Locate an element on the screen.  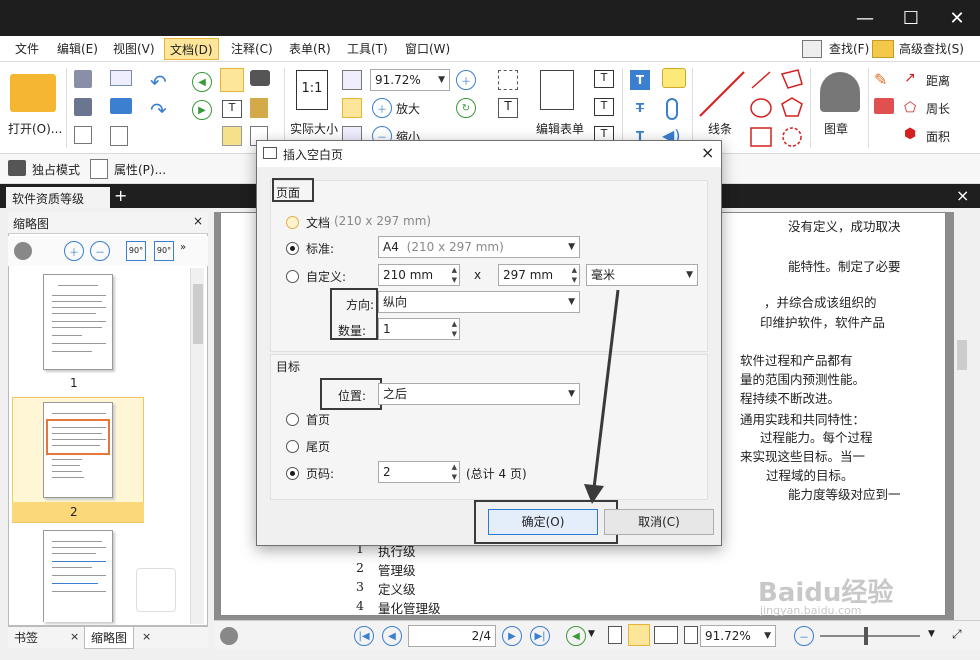
last-page-icon: ▶| is located at coordinates (540, 636).